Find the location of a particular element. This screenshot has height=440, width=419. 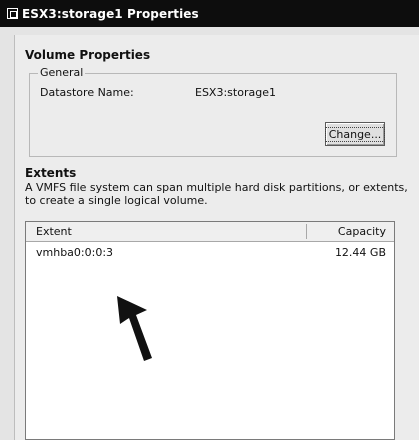

column-header-capacity: Capacity is located at coordinates (362, 231).